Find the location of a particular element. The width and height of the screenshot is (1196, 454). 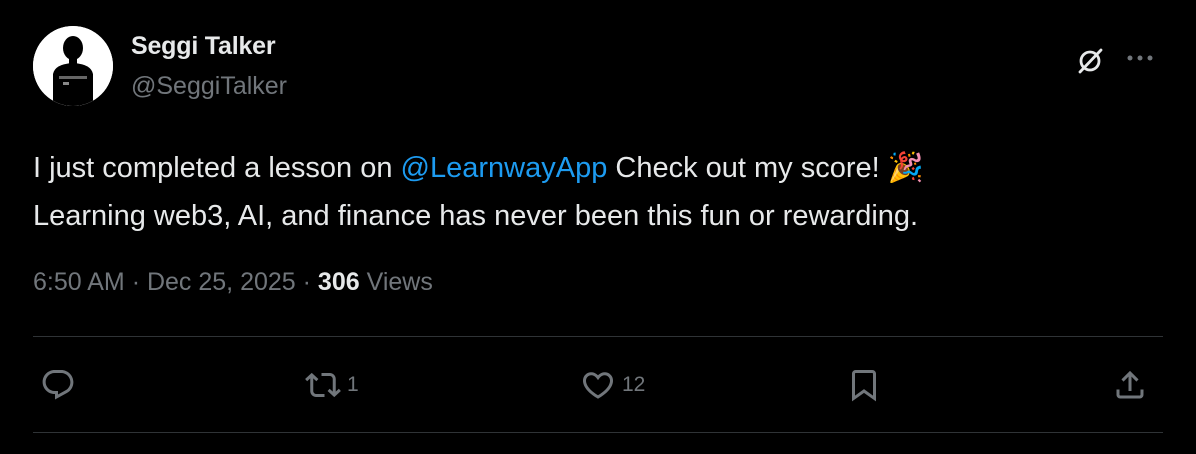

grok-icon is located at coordinates (1090, 61).